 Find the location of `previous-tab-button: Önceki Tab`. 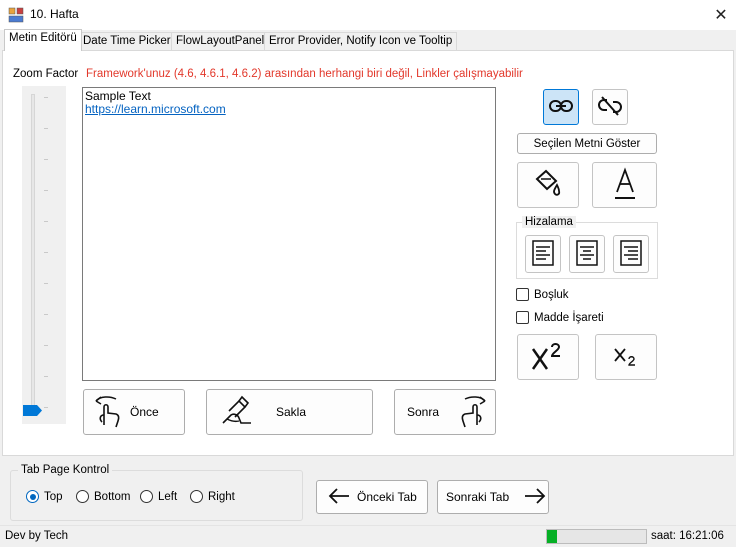

previous-tab-button: Önceki Tab is located at coordinates (372, 497).